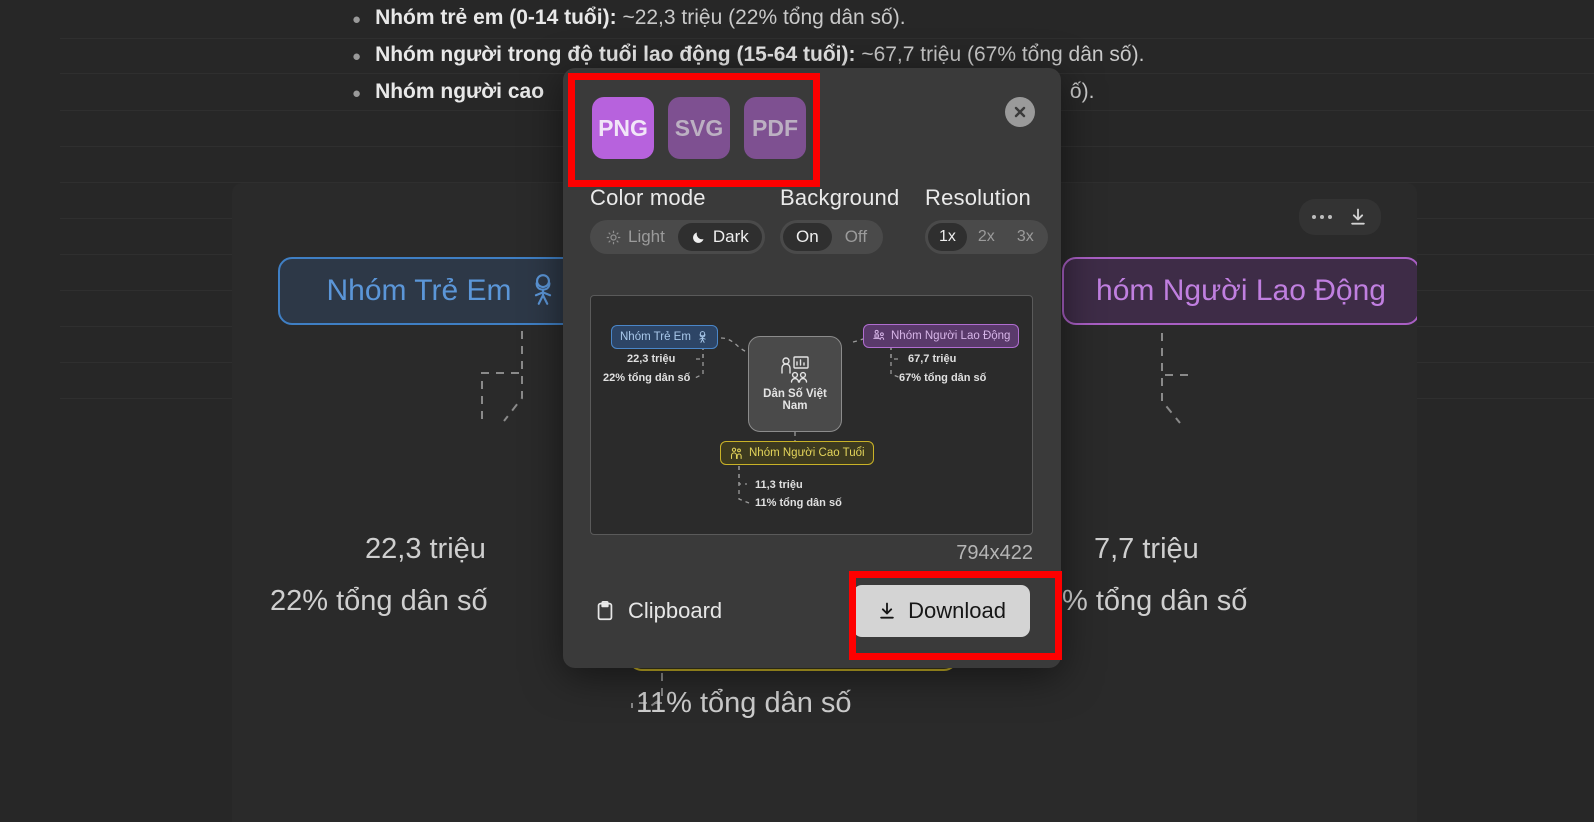 This screenshot has height=822, width=1594. I want to click on resolution-2x-option: 2x, so click(986, 237).